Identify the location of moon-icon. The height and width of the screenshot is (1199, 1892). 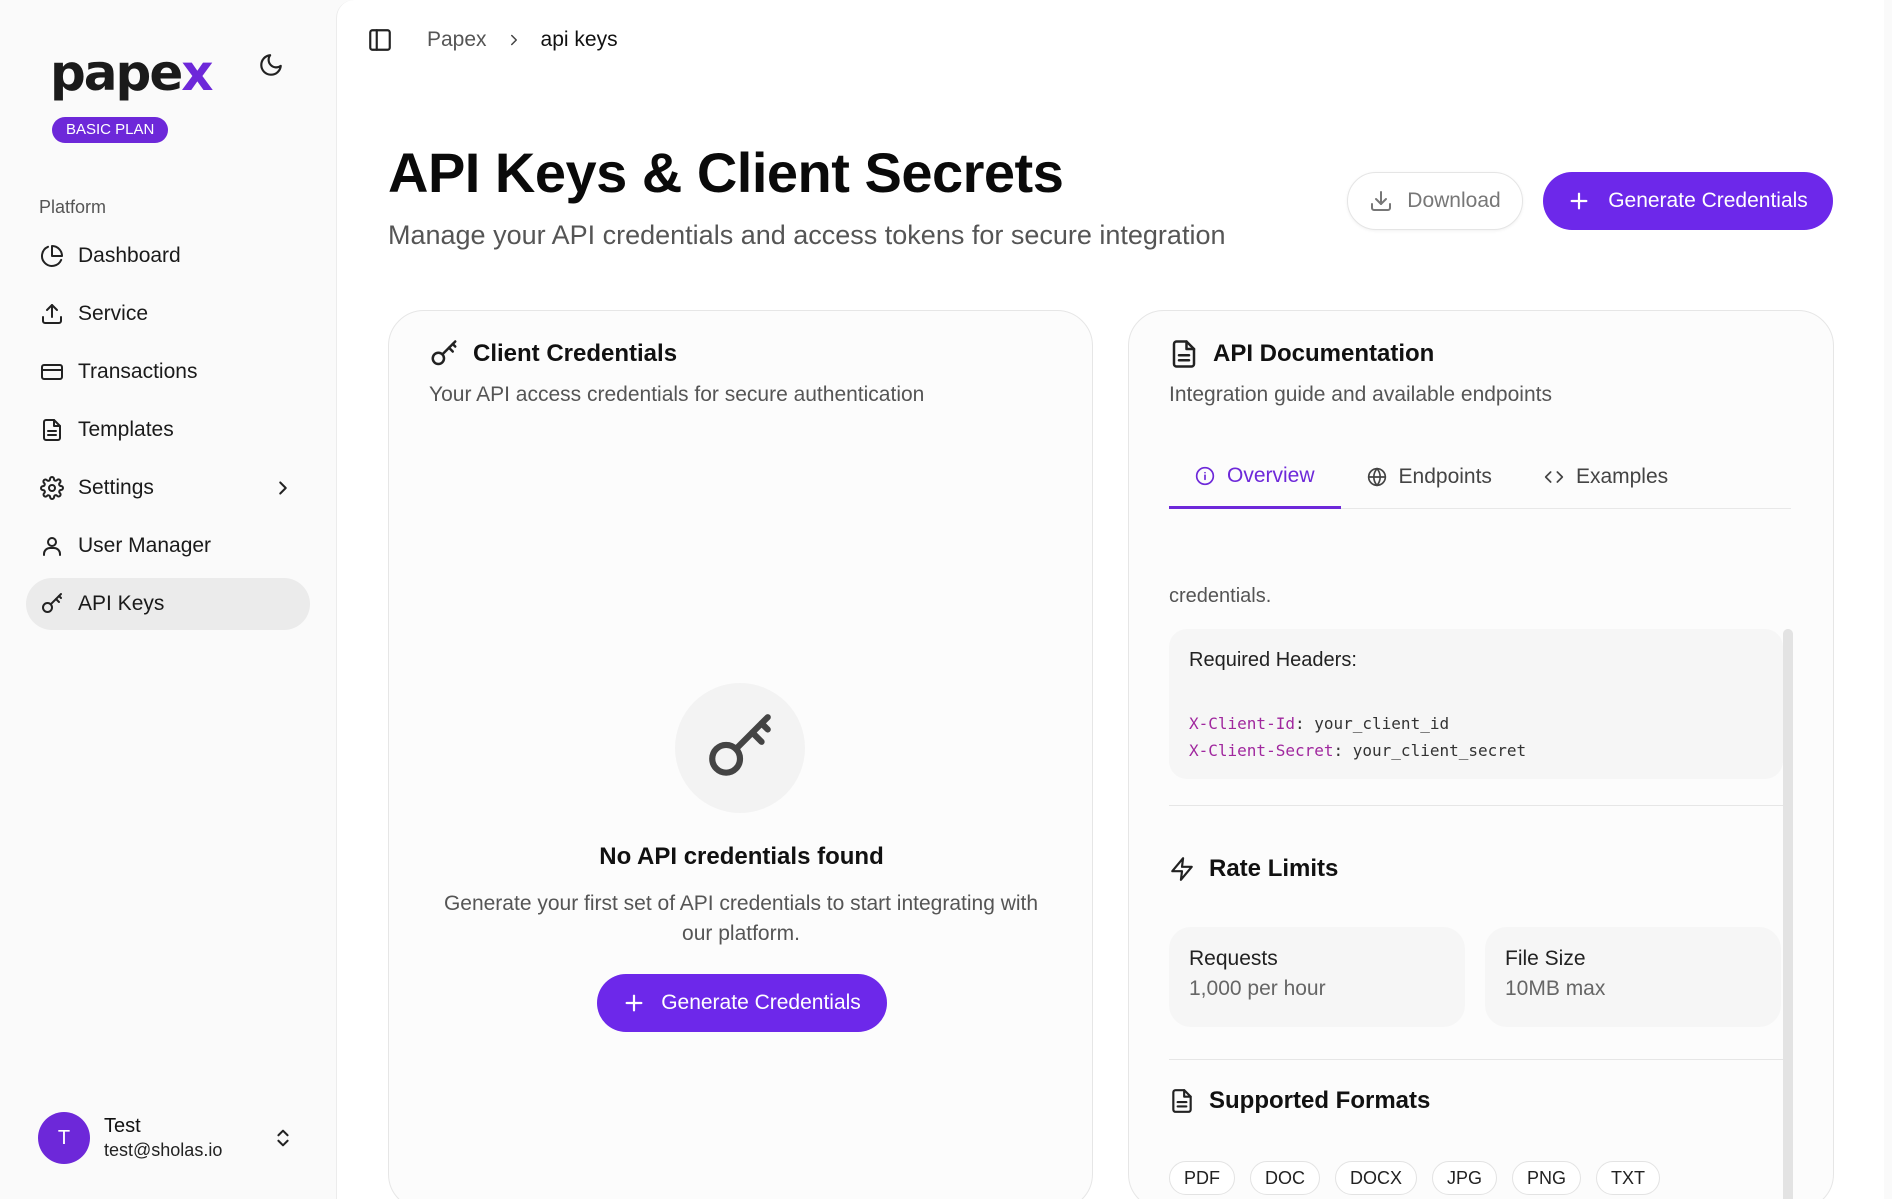
(271, 65).